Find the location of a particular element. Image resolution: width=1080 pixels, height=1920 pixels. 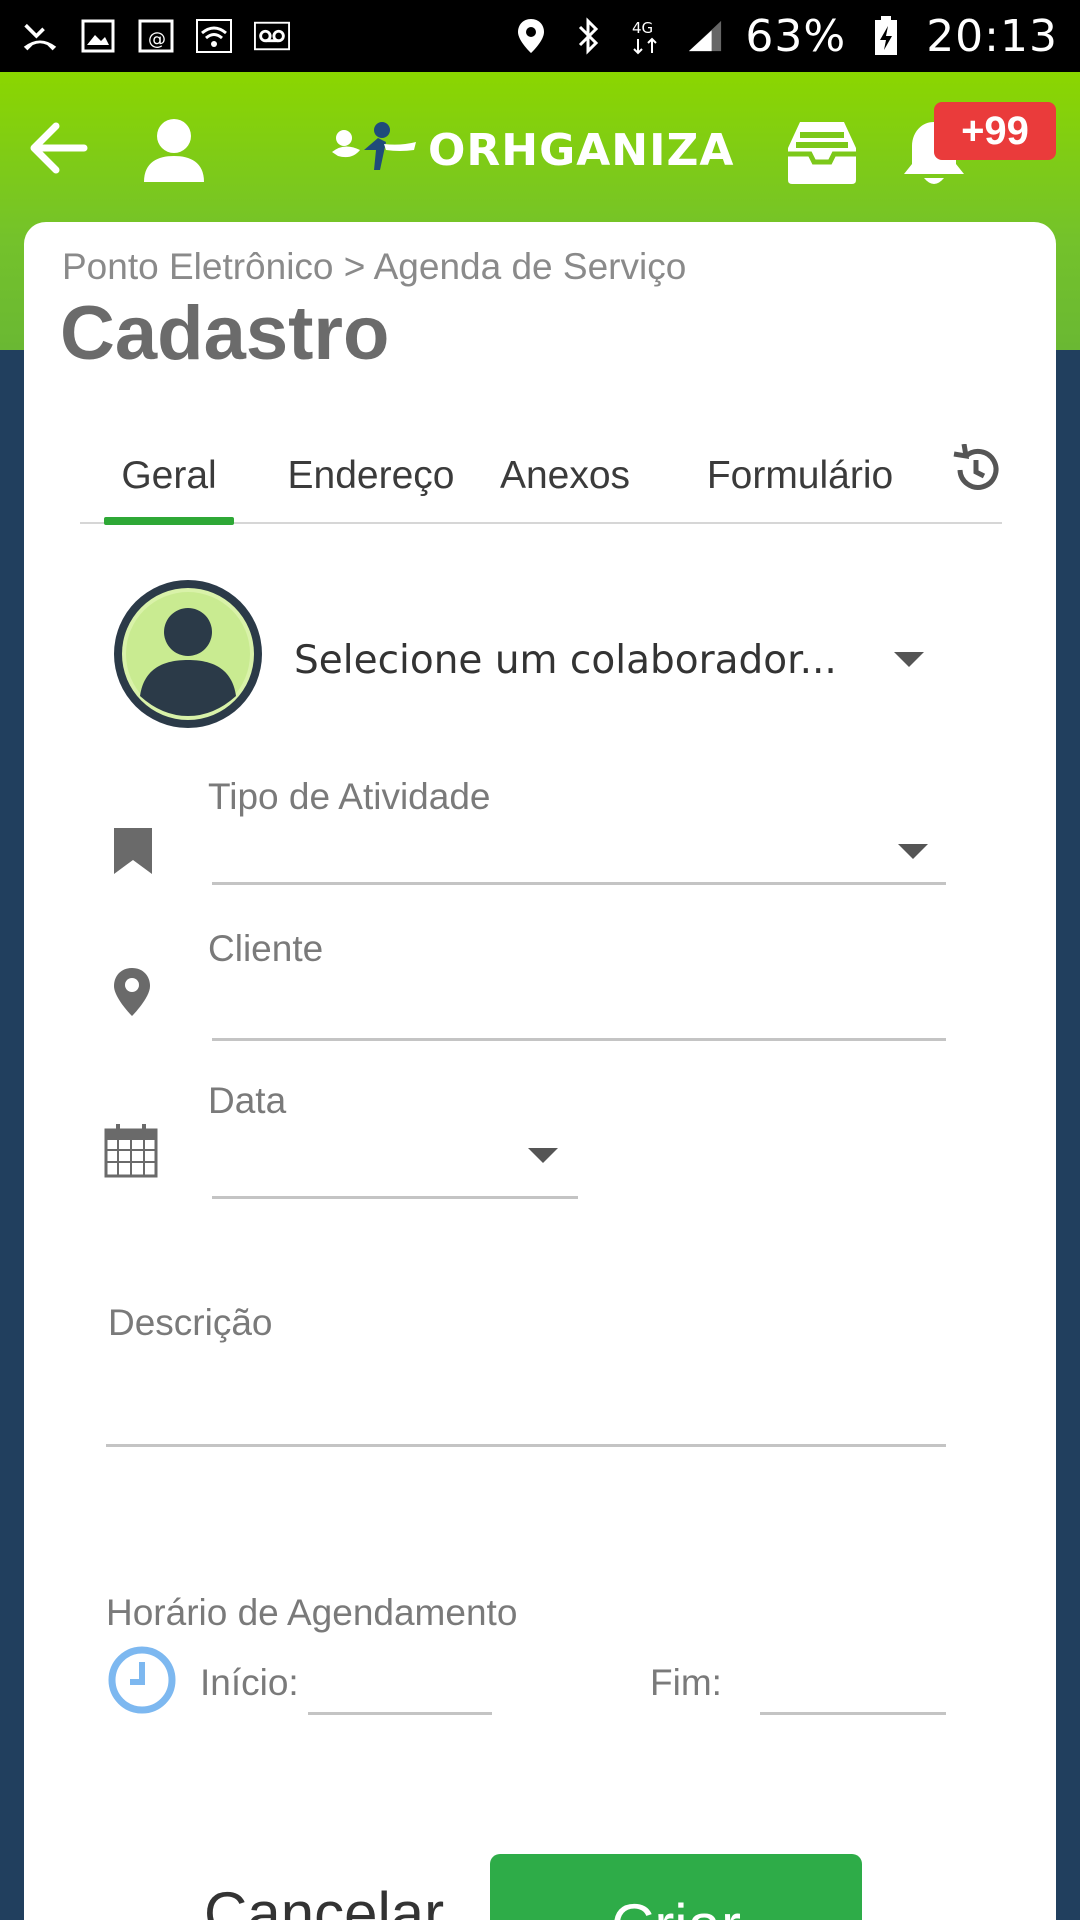

network-4g-icon: 4G is located at coordinates (647, 36).